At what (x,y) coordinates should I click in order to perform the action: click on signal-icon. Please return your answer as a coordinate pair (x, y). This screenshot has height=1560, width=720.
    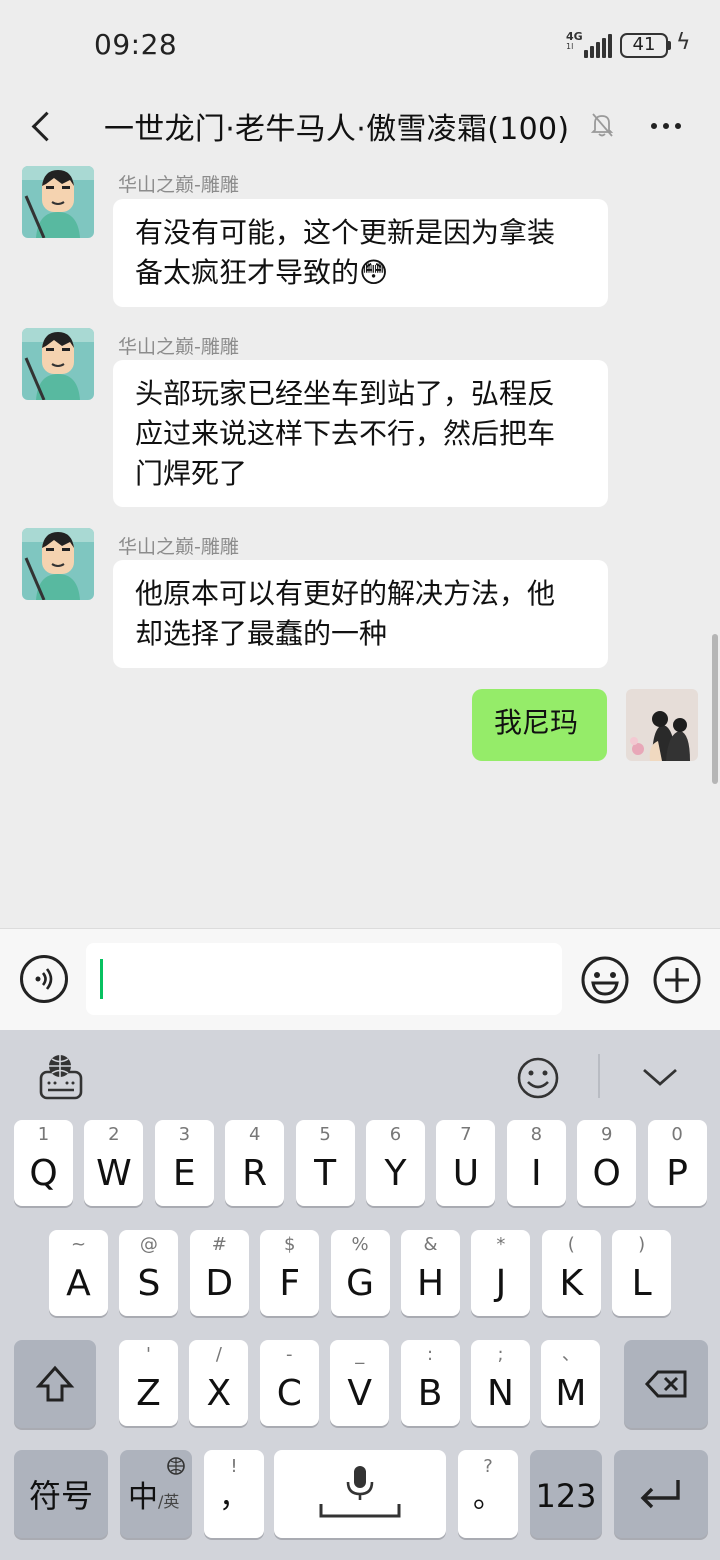
    Looking at the image, I should click on (598, 46).